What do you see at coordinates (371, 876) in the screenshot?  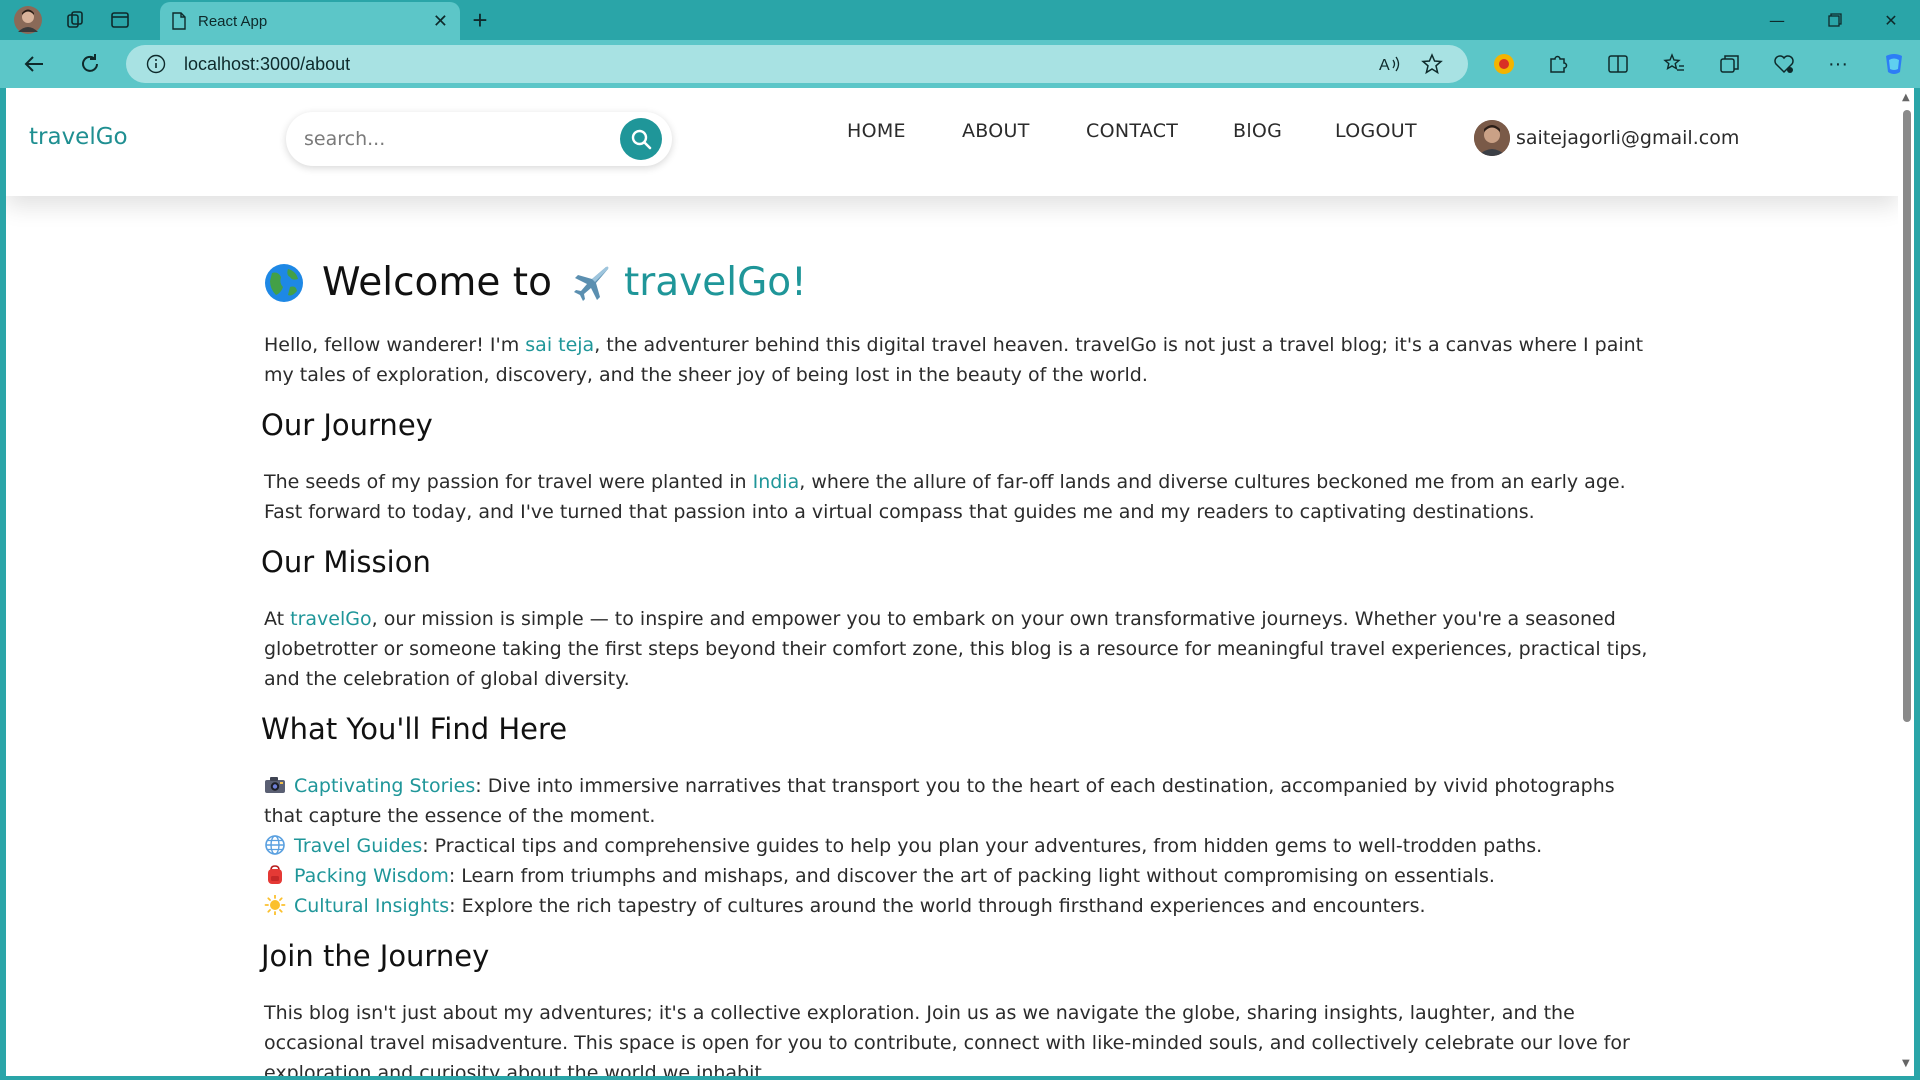 I see `list-item-title: Packing Wisdom` at bounding box center [371, 876].